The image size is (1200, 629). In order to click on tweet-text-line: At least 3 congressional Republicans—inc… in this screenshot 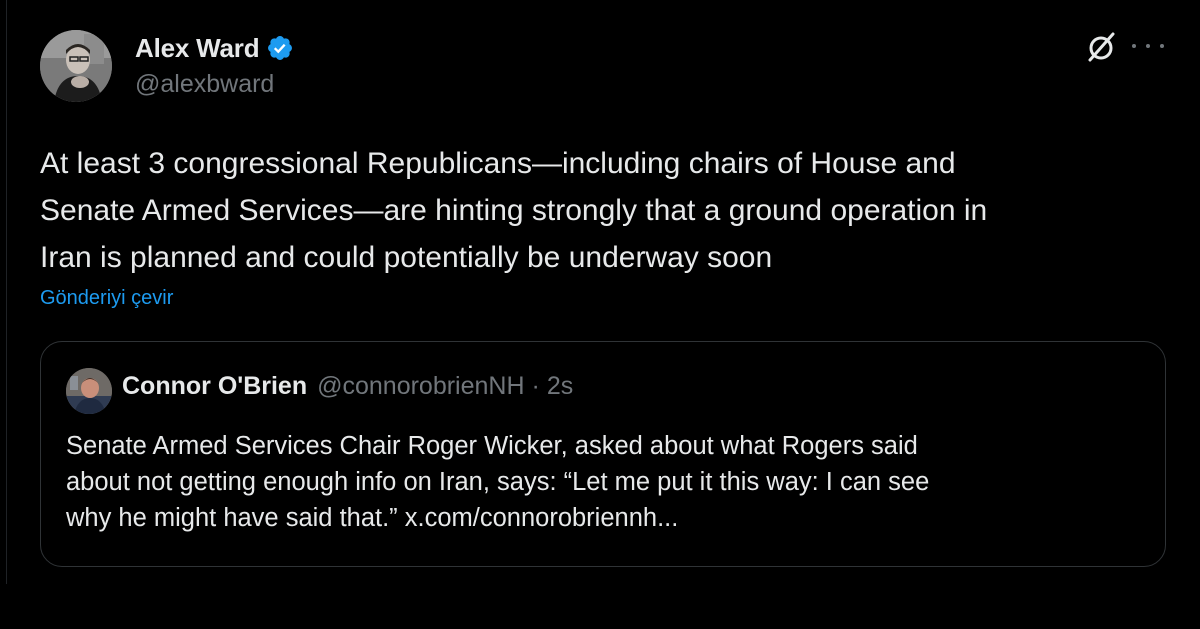, I will do `click(498, 163)`.